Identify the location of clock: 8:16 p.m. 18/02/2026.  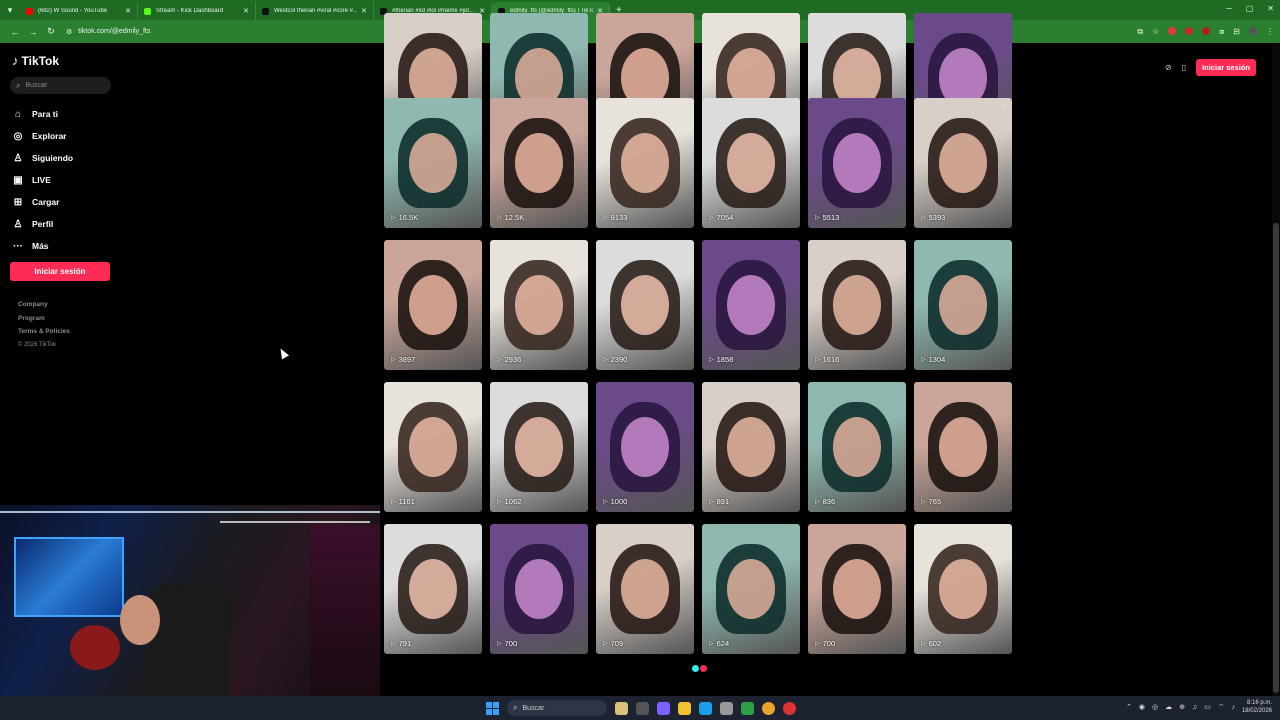
(1257, 707).